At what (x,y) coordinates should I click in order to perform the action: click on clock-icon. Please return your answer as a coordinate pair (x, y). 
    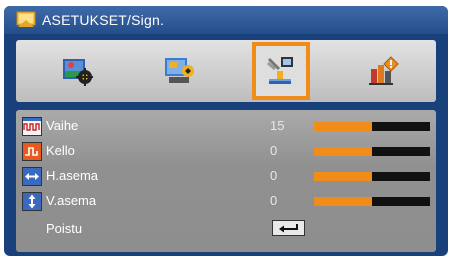
    Looking at the image, I should click on (32, 151).